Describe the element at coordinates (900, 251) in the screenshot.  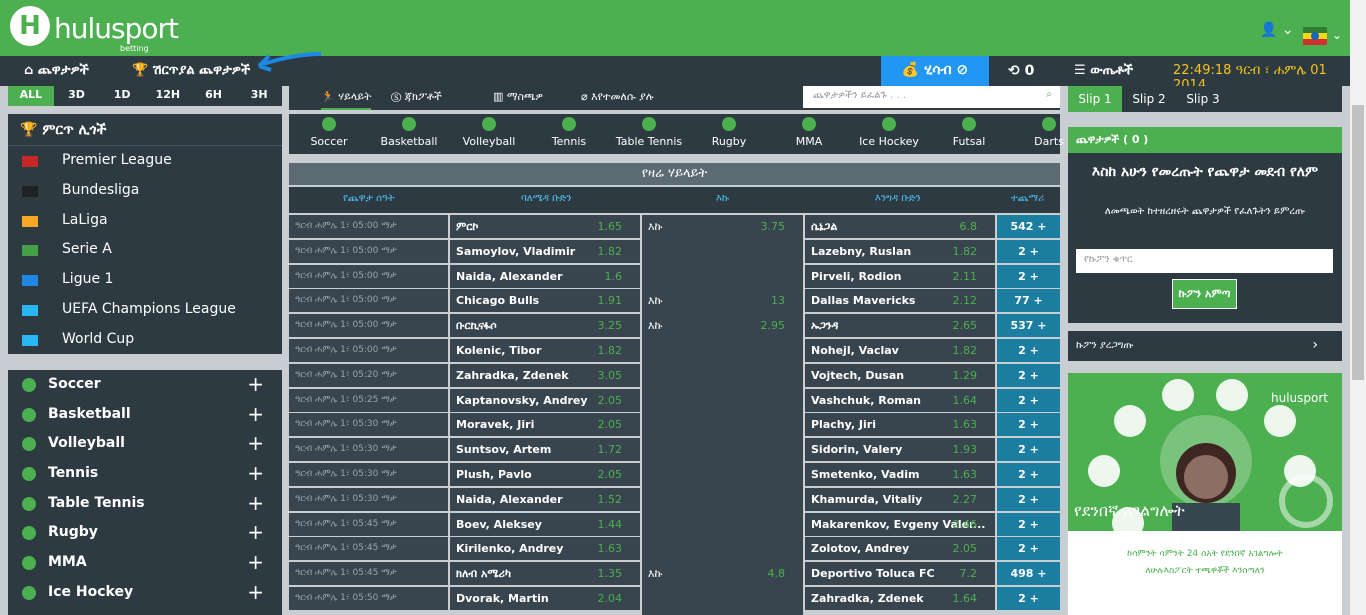
I see `away-odd-button: Lazebny, Ruslan 1.82` at that location.